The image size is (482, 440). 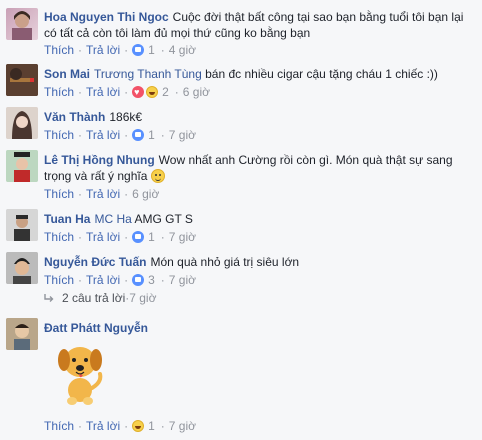 I want to click on mention-link: Trương Thanh Tùng, so click(x=148, y=74).